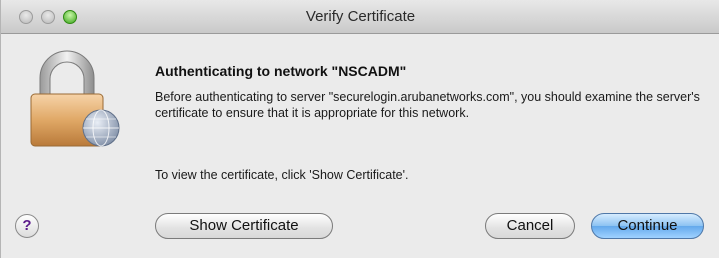  Describe the element at coordinates (244, 226) in the screenshot. I see `show-certificate-button: Show Certificate` at that location.